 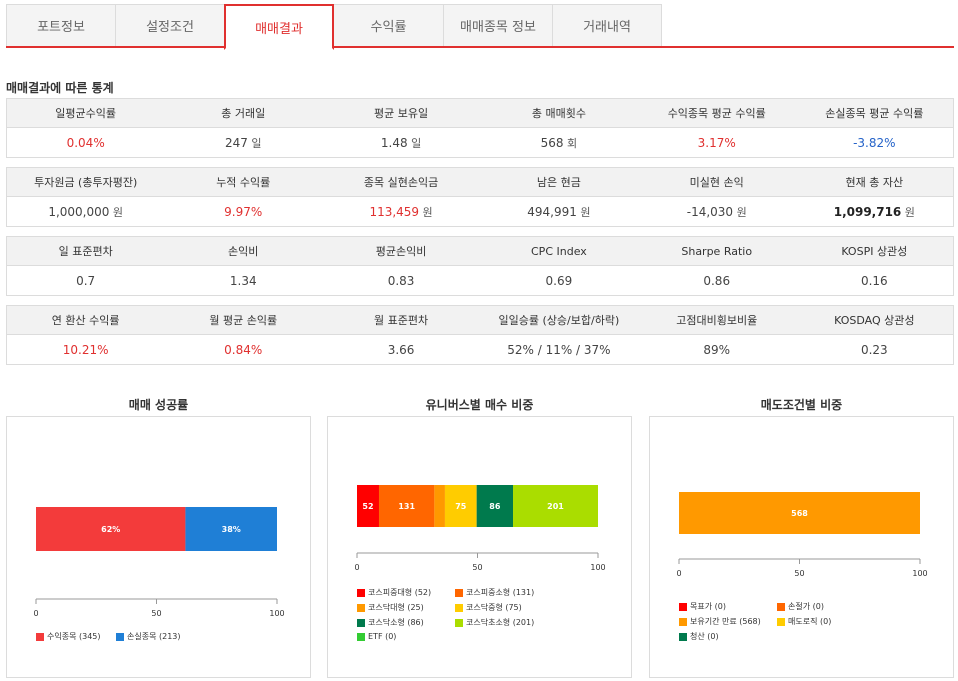 I want to click on legend-item: 코스닥초소형 (201), so click(x=494, y=622).